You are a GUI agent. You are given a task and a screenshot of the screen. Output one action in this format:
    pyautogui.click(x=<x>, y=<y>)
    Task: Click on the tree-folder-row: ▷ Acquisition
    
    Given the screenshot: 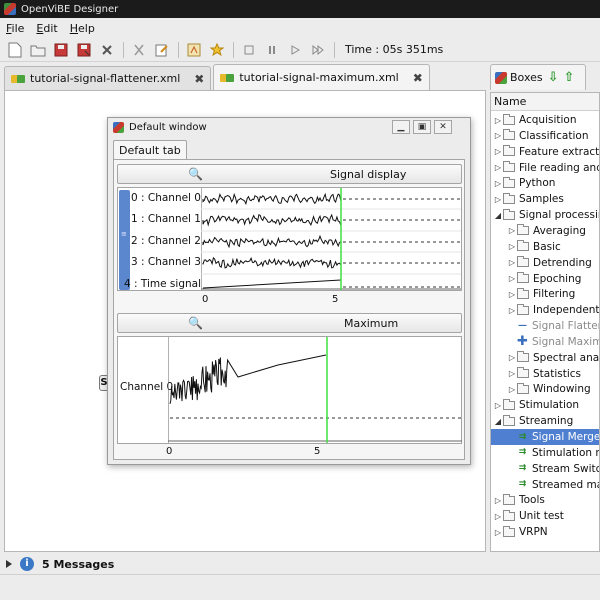 What is the action you would take?
    pyautogui.click(x=545, y=120)
    